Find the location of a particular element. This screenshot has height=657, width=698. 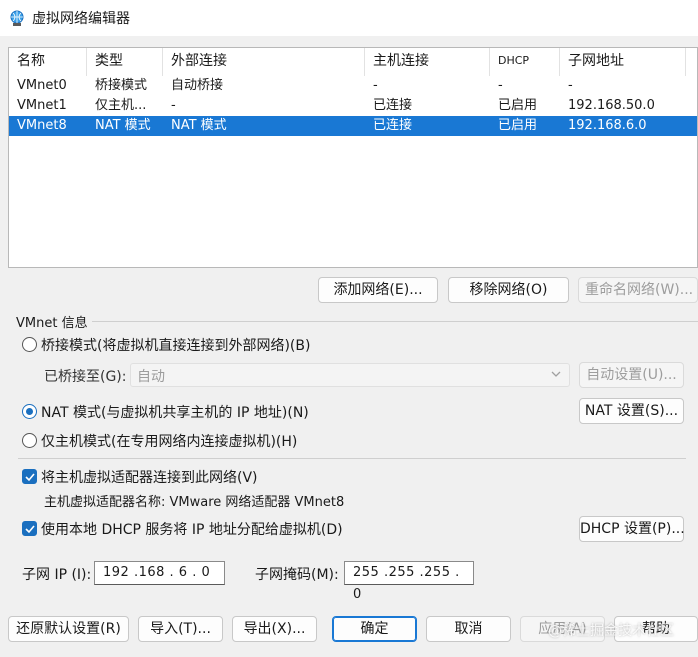

cell-subnet: 192.168.6.0 is located at coordinates (607, 125).